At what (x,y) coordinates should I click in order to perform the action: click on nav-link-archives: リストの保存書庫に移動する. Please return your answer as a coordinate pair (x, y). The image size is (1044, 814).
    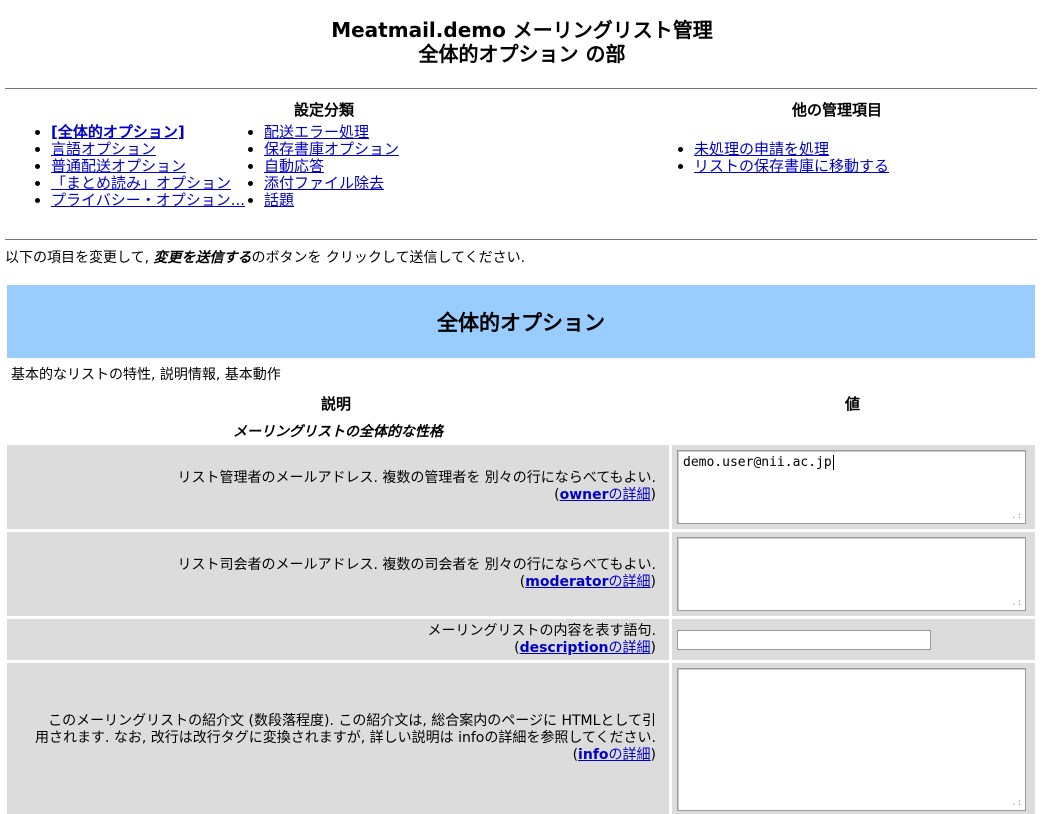
    Looking at the image, I should click on (791, 166).